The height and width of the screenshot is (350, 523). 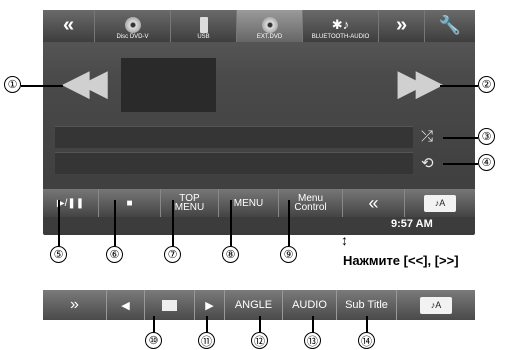 What do you see at coordinates (427, 163) in the screenshot?
I see `repeat-icon: ⟲` at bounding box center [427, 163].